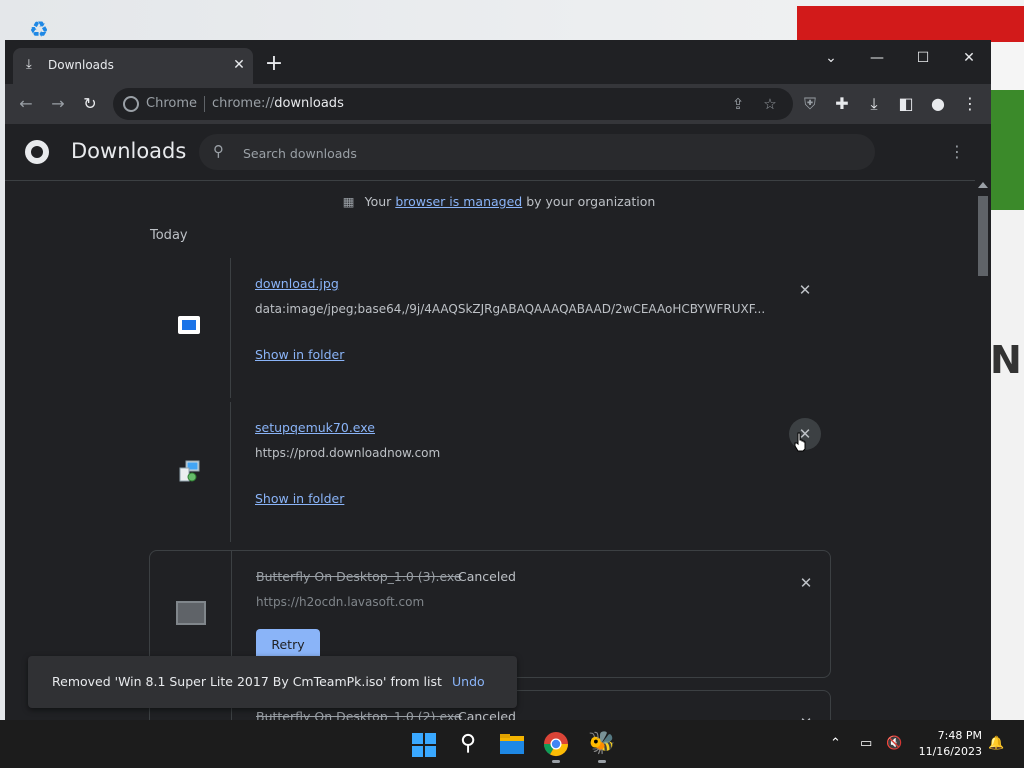  What do you see at coordinates (947, 744) in the screenshot?
I see `clock: 7:48 PM 11/16/2023` at bounding box center [947, 744].